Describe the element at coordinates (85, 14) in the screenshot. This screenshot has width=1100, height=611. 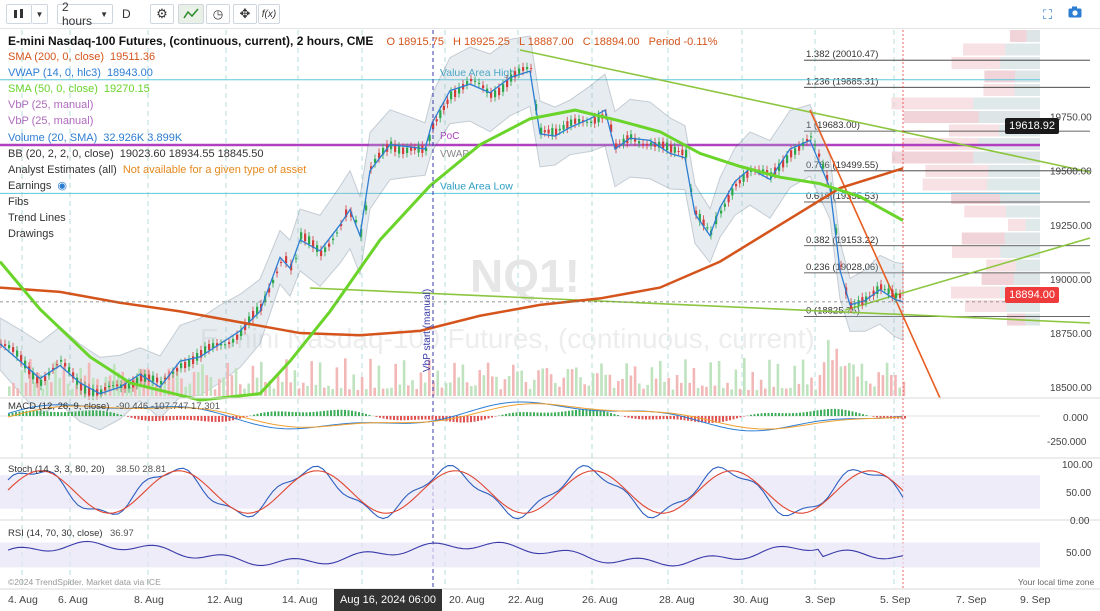
I see `interval-select: 2 hours ▼` at that location.